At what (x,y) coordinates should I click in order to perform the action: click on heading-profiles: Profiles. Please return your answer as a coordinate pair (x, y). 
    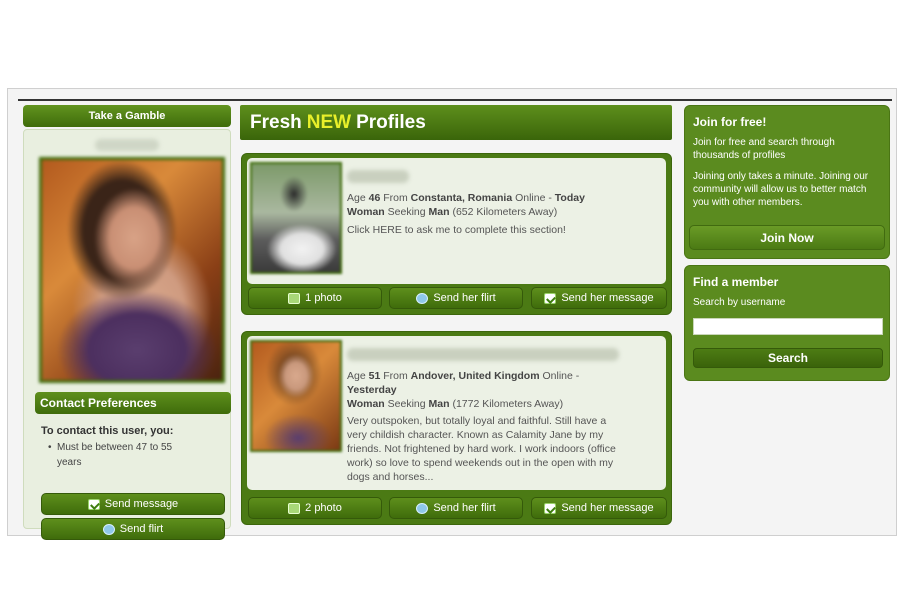
    Looking at the image, I should click on (391, 122).